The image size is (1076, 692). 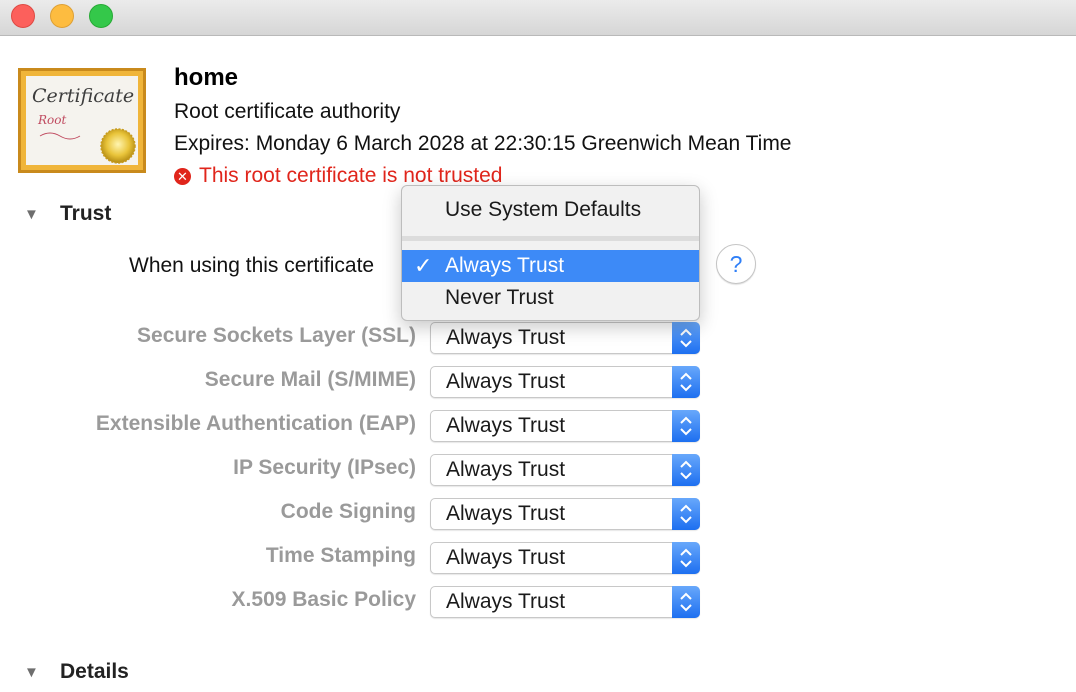 I want to click on menu-item-always-trust: ✓ Always Trust, so click(x=550, y=266).